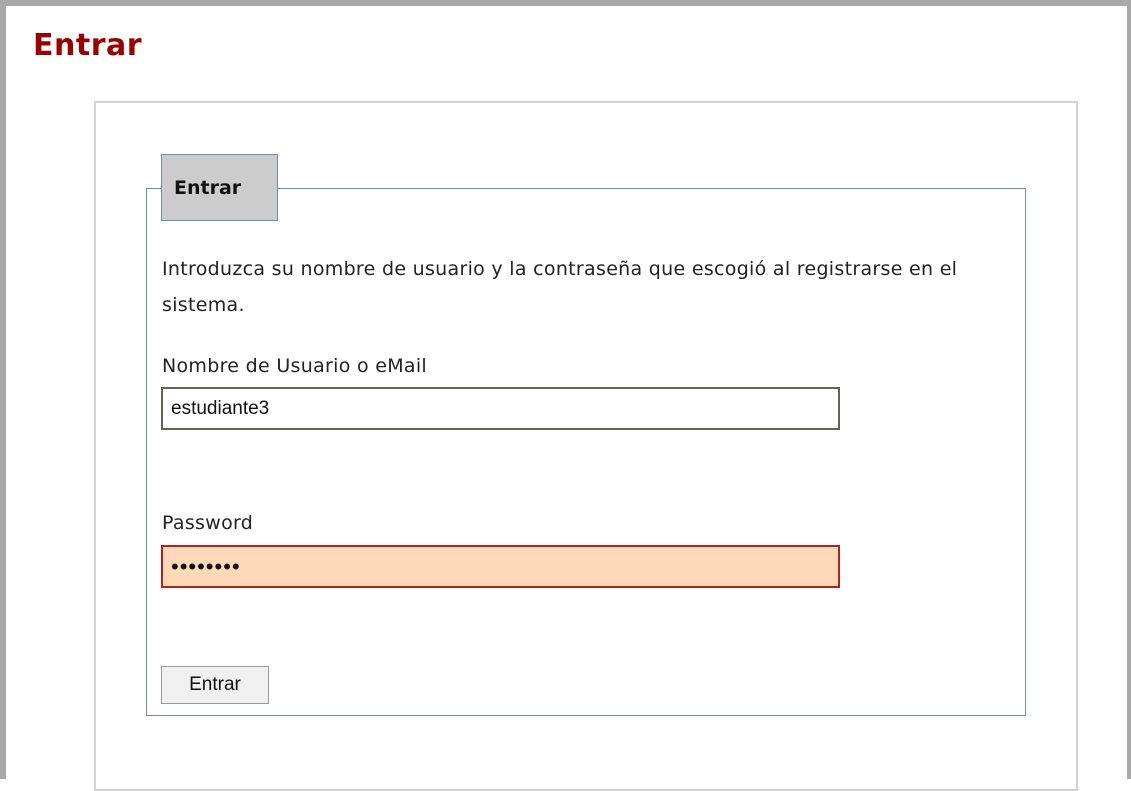  I want to click on username-label: Nombre de Usuario o eMail, so click(295, 366).